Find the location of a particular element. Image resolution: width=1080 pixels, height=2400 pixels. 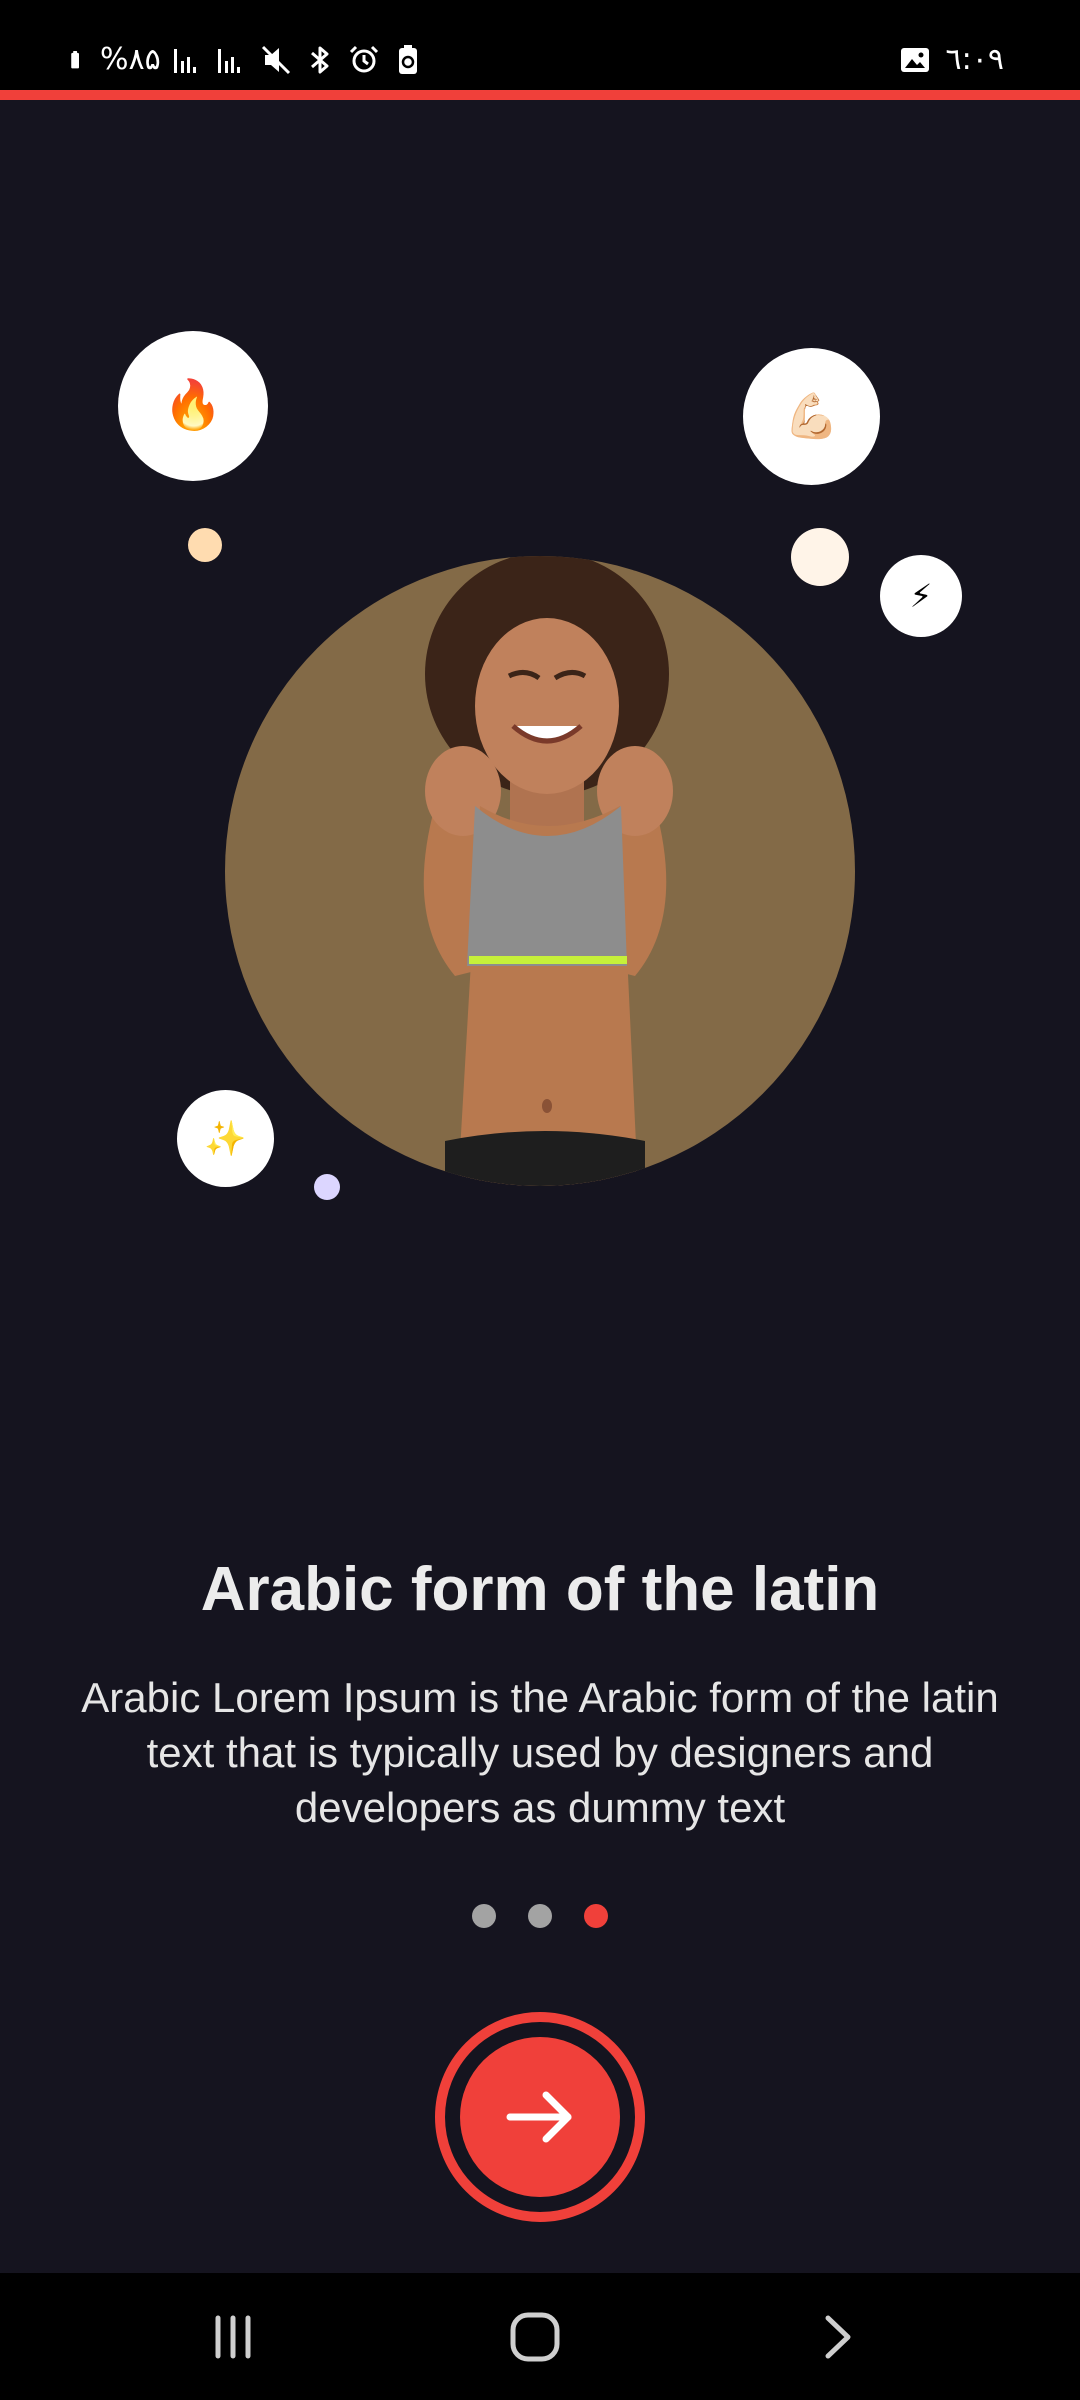

recents-button is located at coordinates (233, 2337).